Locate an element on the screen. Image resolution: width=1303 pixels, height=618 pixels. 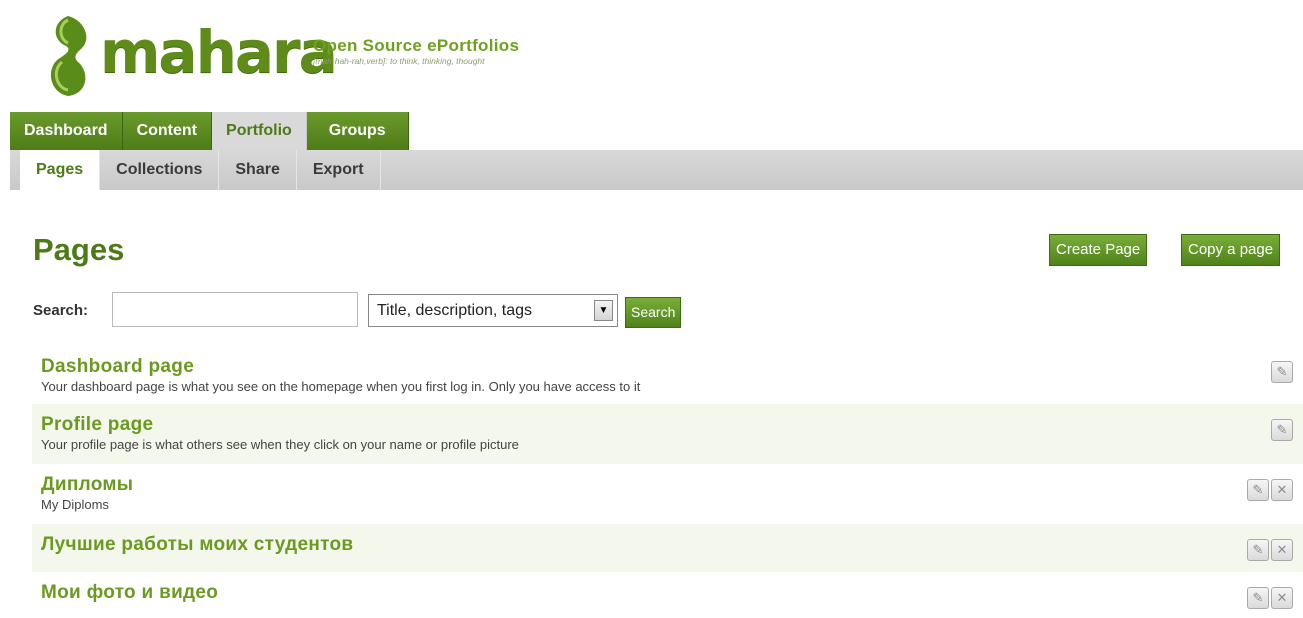
page-title-link: Profile page is located at coordinates (672, 425).